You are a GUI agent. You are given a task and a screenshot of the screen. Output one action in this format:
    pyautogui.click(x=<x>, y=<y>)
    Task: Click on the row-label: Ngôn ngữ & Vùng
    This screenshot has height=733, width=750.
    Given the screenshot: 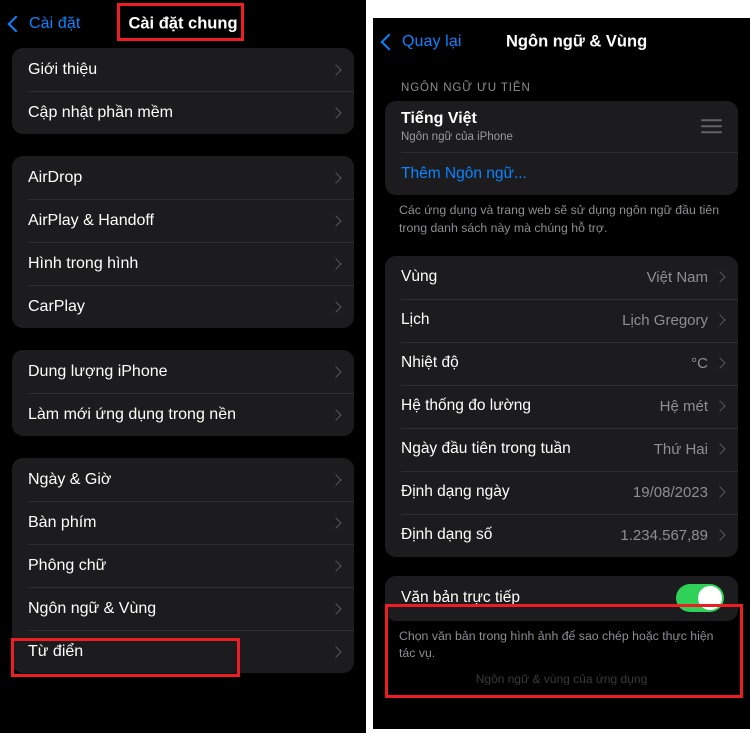 What is the action you would take?
    pyautogui.click(x=92, y=608)
    